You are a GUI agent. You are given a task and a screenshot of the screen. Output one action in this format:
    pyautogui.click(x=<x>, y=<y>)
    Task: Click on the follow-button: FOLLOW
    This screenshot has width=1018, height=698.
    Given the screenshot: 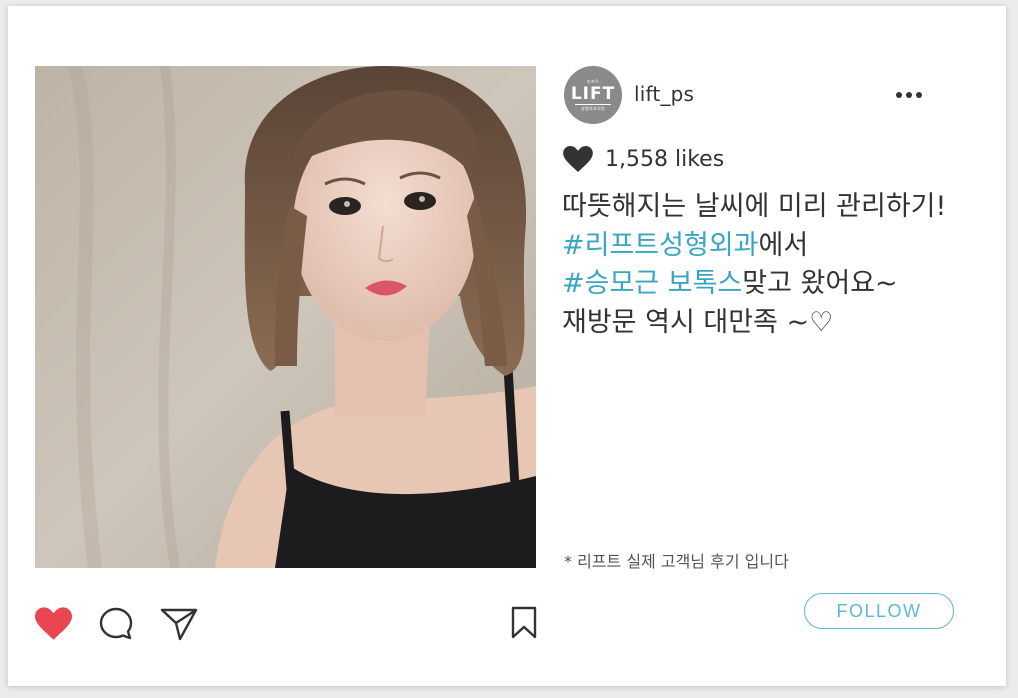 What is the action you would take?
    pyautogui.click(x=879, y=611)
    